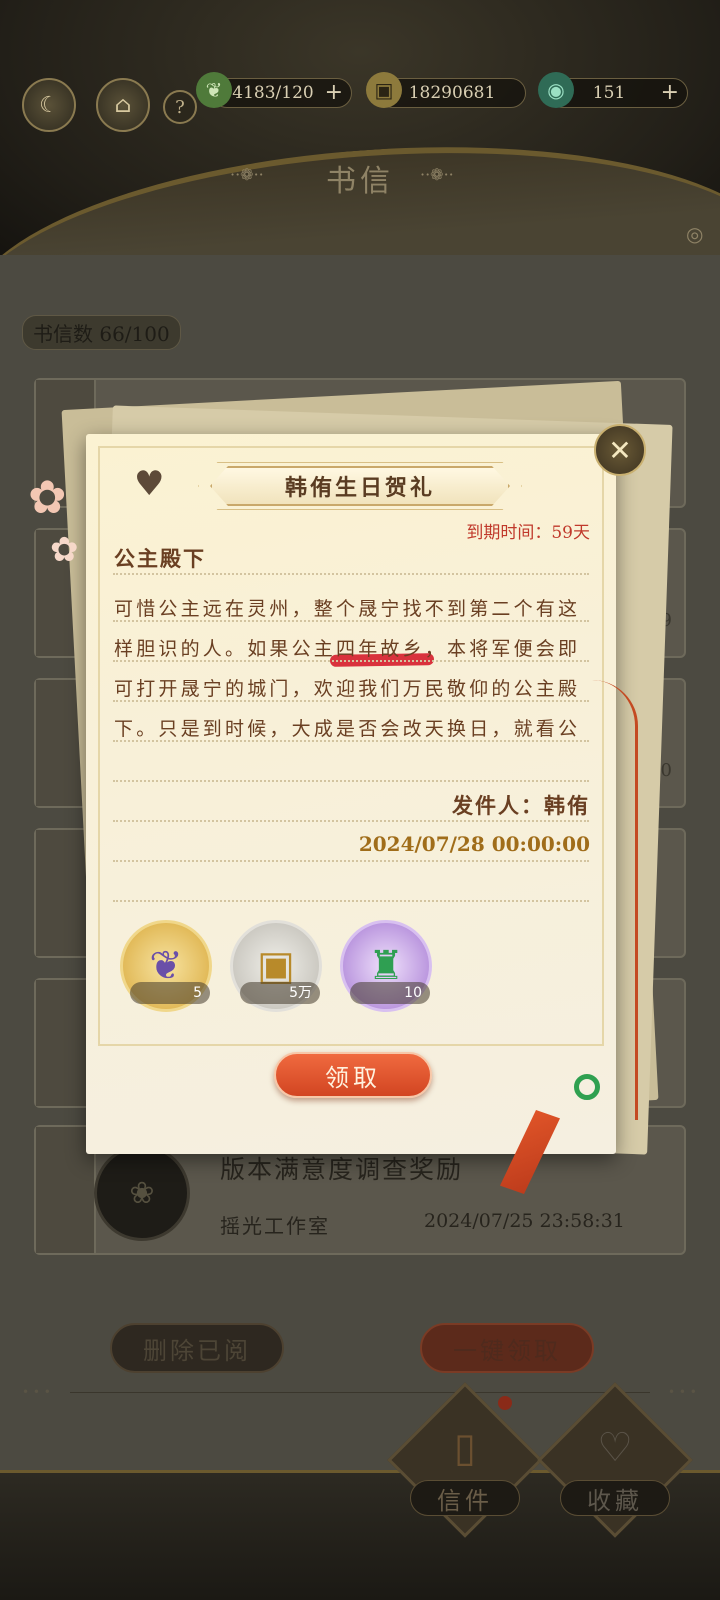 The width and height of the screenshot is (720, 1600). Describe the element at coordinates (347, 689) in the screenshot. I see `letter-body-line: 可打开晟宁的城门，欢迎我们万民敬仰的公主殿` at that location.